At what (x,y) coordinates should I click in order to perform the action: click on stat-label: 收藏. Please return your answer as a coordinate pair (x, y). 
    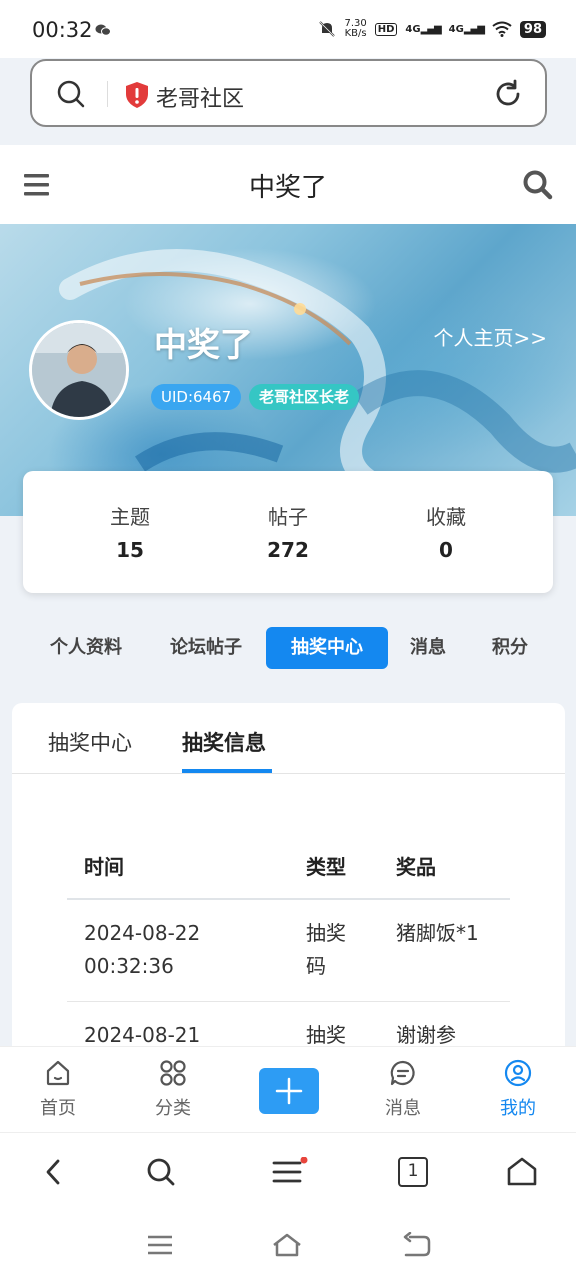
    Looking at the image, I should click on (446, 517).